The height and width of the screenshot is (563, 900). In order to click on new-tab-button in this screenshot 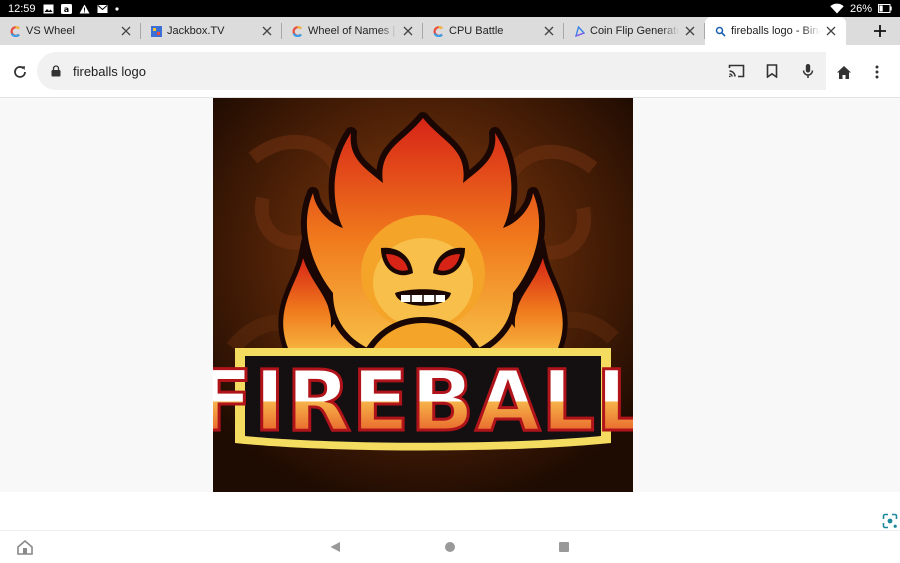, I will do `click(880, 31)`.